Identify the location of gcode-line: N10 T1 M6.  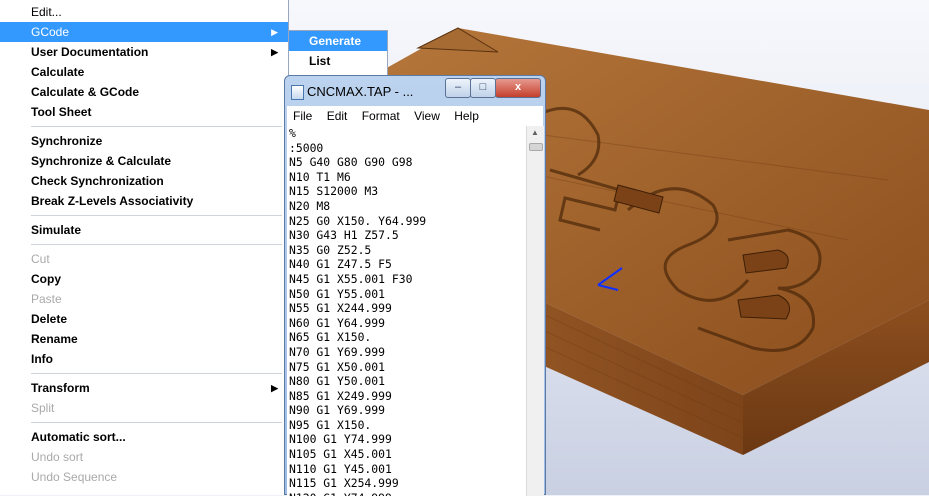
(320, 176).